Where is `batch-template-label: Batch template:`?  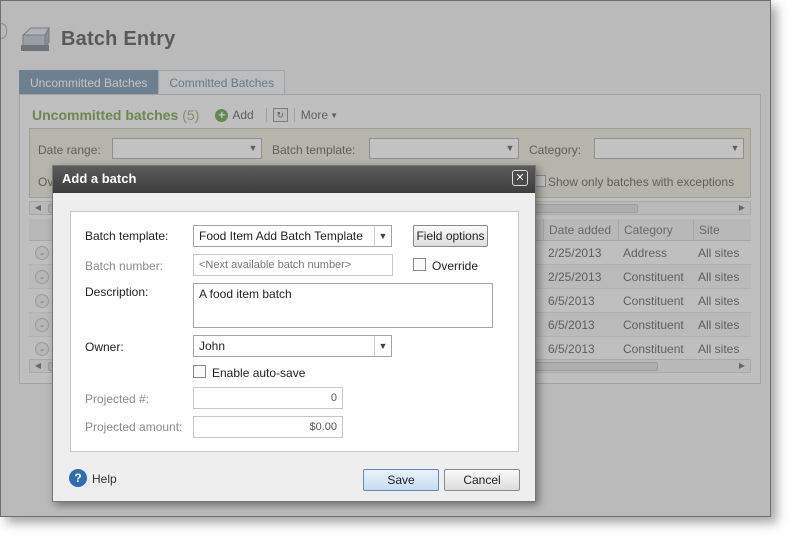
batch-template-label: Batch template: is located at coordinates (127, 236).